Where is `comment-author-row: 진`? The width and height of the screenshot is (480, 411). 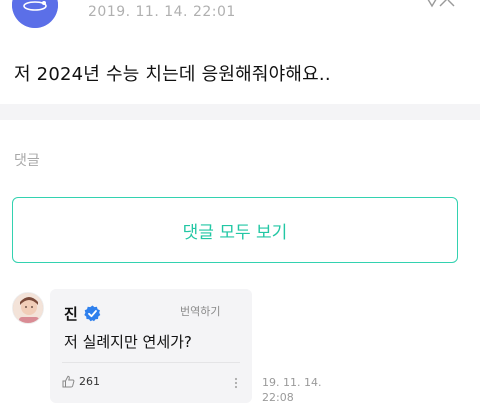 comment-author-row: 진 is located at coordinates (82, 313).